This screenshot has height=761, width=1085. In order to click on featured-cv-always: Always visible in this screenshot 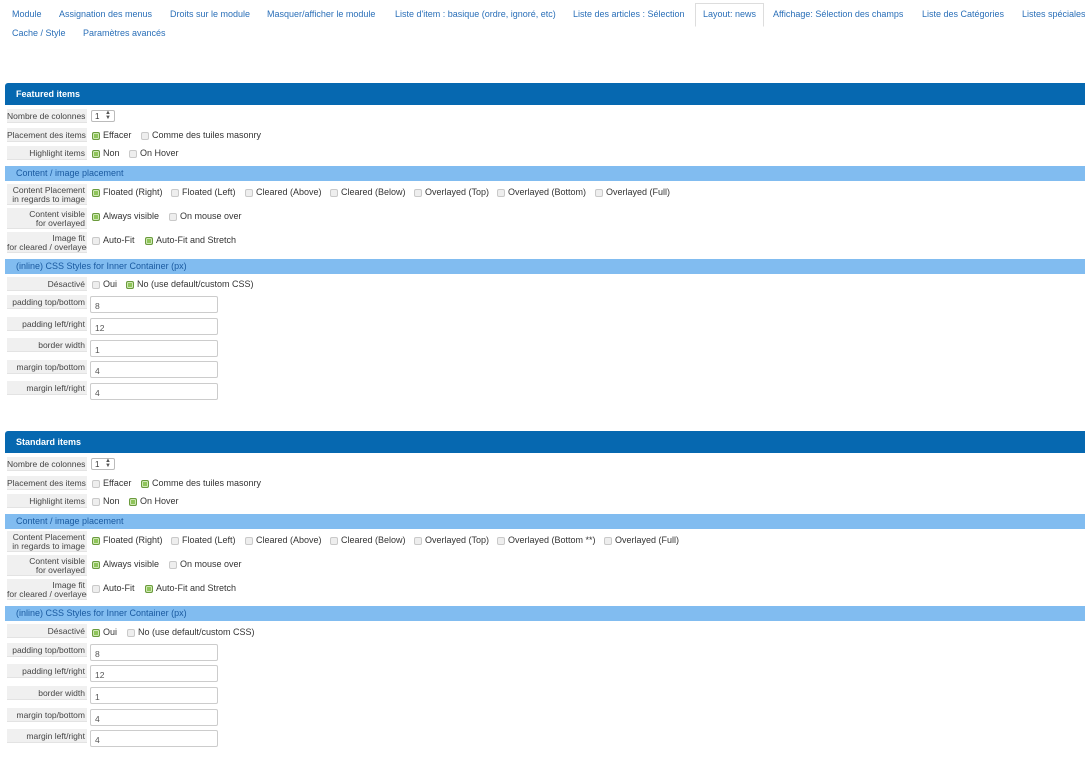, I will do `click(125, 216)`.